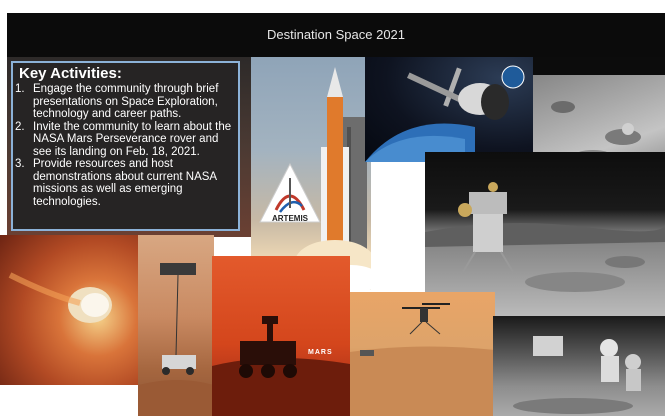  Describe the element at coordinates (20, 126) in the screenshot. I see `list-number: 2.` at that location.